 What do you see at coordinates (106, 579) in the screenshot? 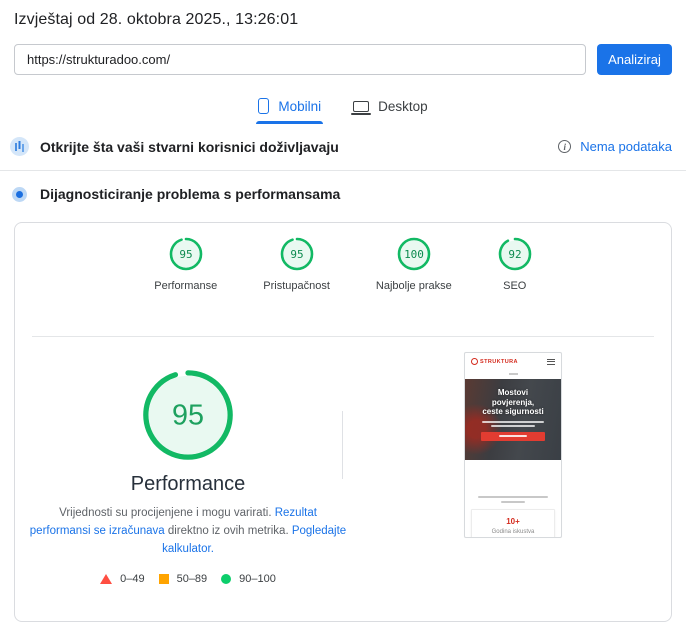
I see `fail-triangle-icon` at bounding box center [106, 579].